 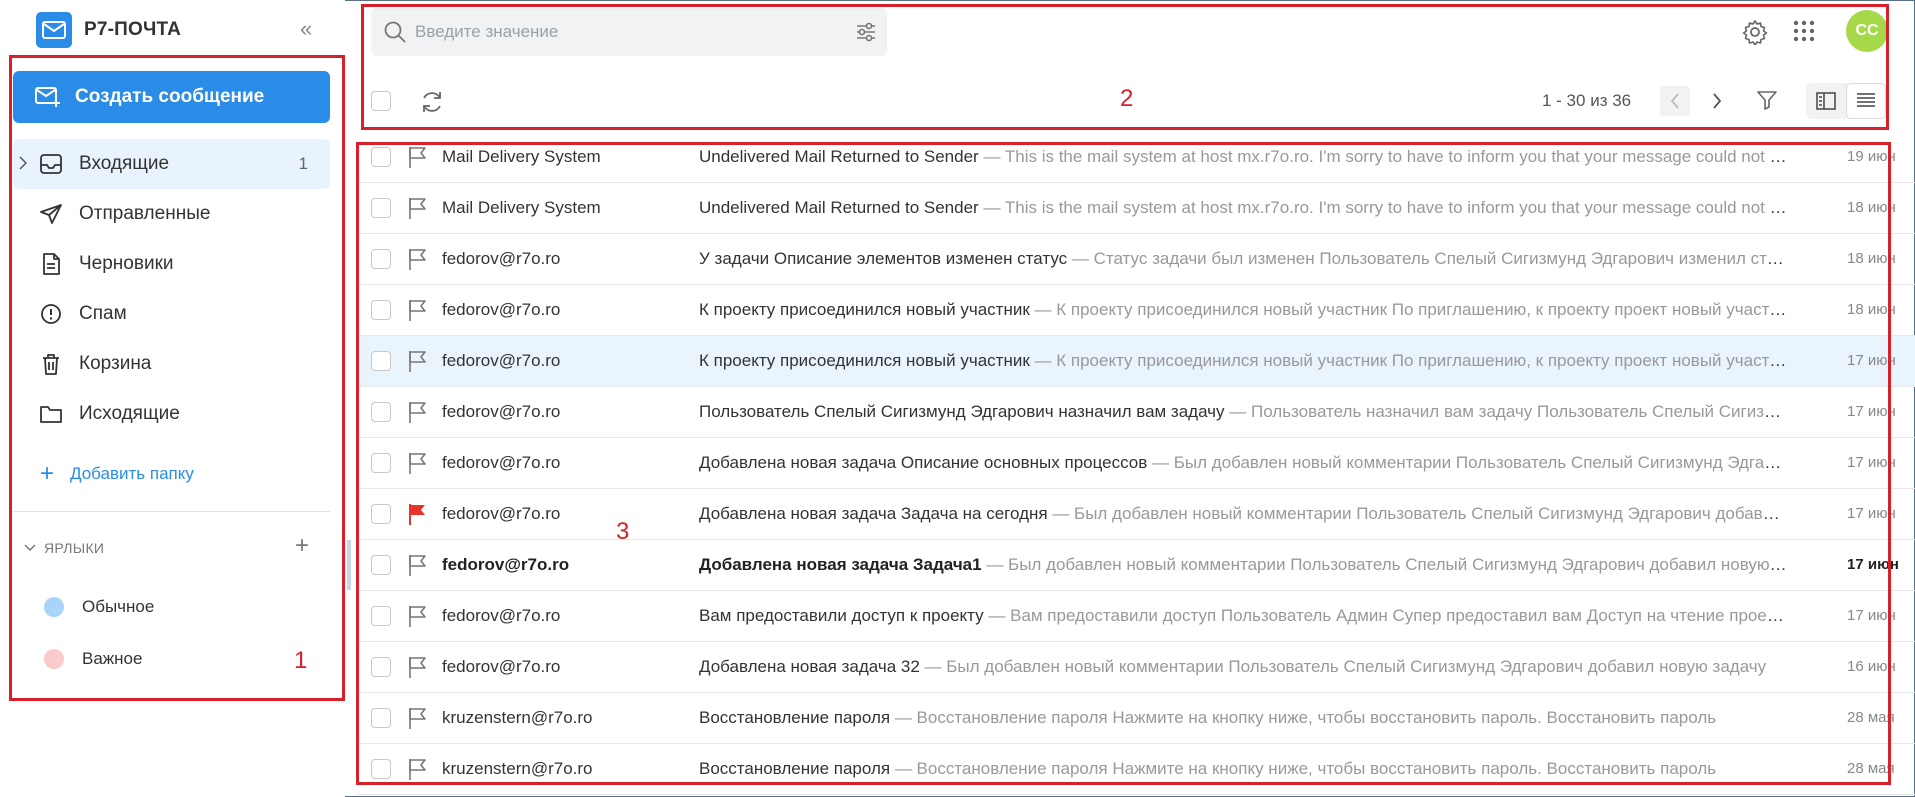 I want to click on mail-logo-icon, so click(x=54, y=30).